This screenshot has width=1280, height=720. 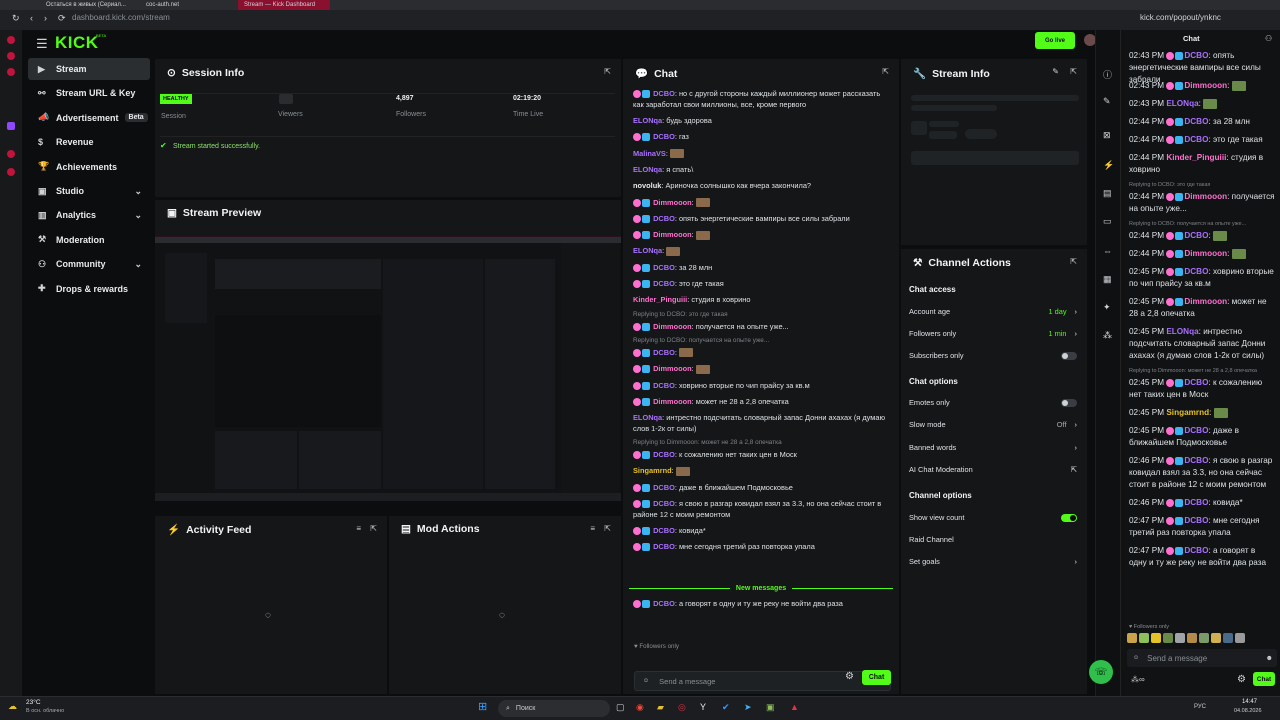 I want to click on pencil-icon: ✎, so click(x=1107, y=101).